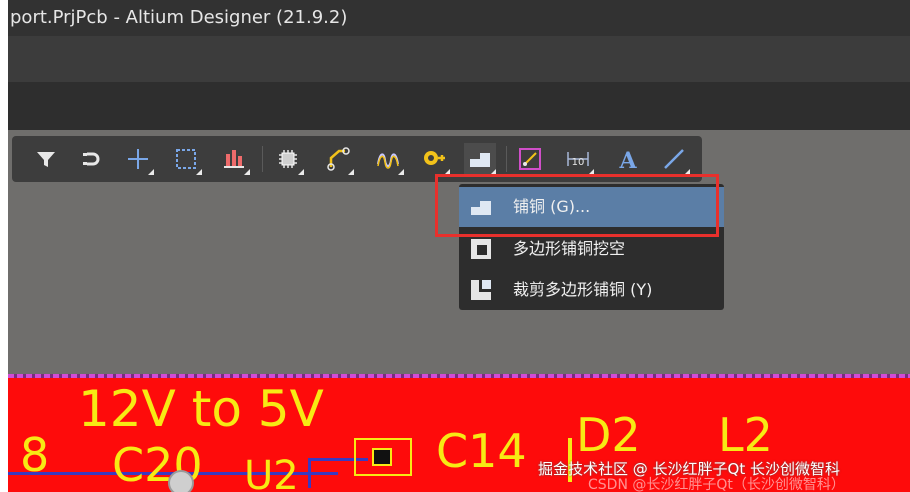  I want to click on slice-polygon-icon, so click(481, 290).